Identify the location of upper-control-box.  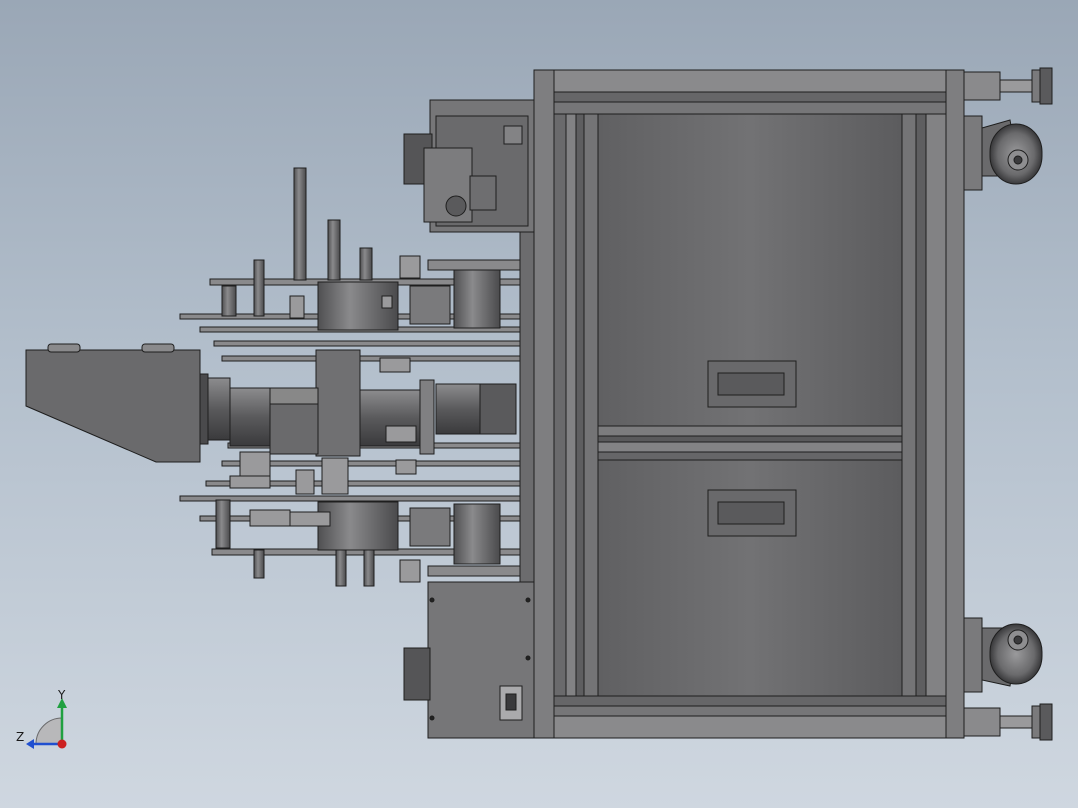
(469, 166).